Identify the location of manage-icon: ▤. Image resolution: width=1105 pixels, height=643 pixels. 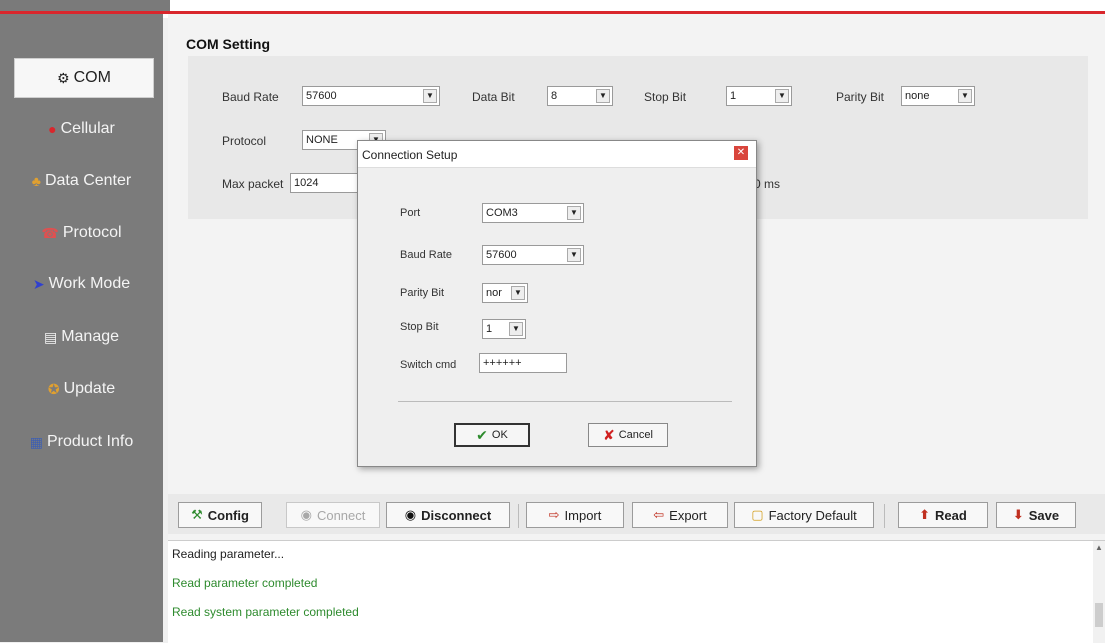
(50, 336).